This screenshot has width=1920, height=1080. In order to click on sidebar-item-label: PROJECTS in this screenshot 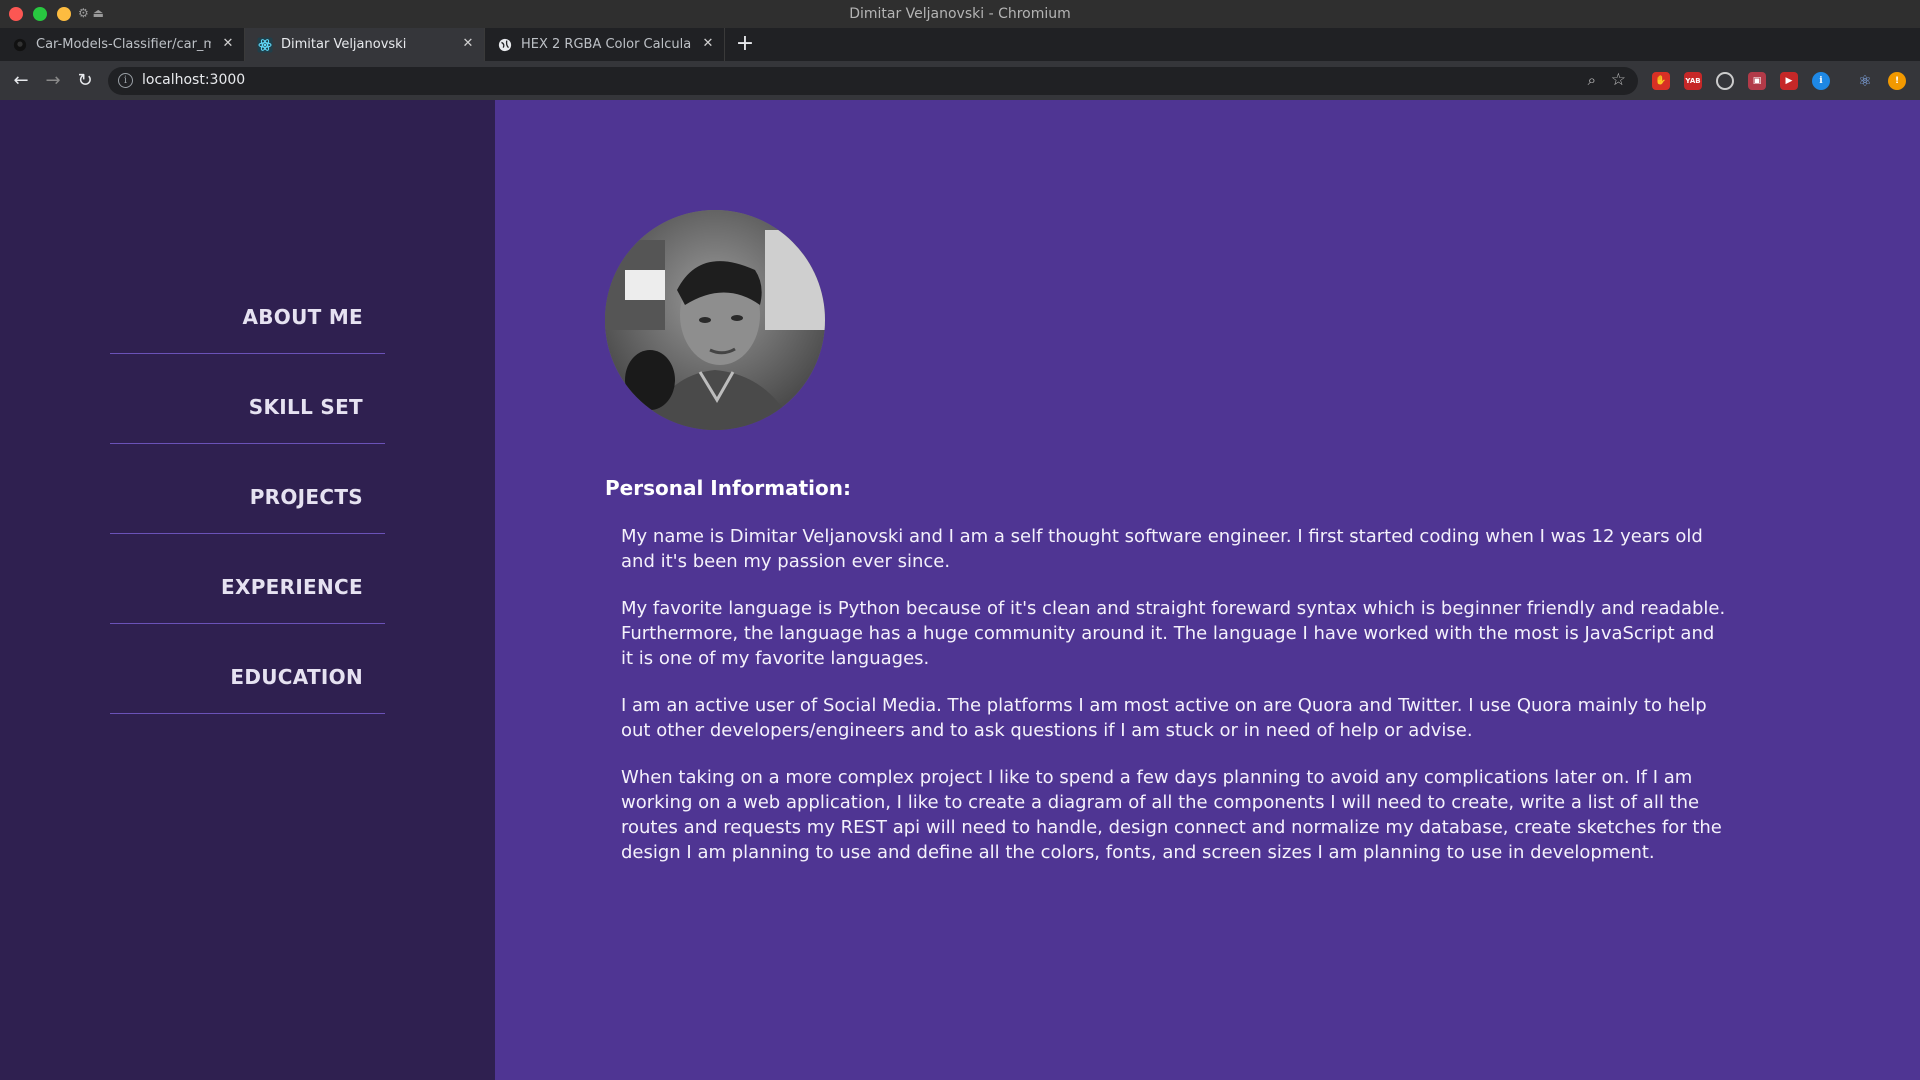, I will do `click(306, 497)`.